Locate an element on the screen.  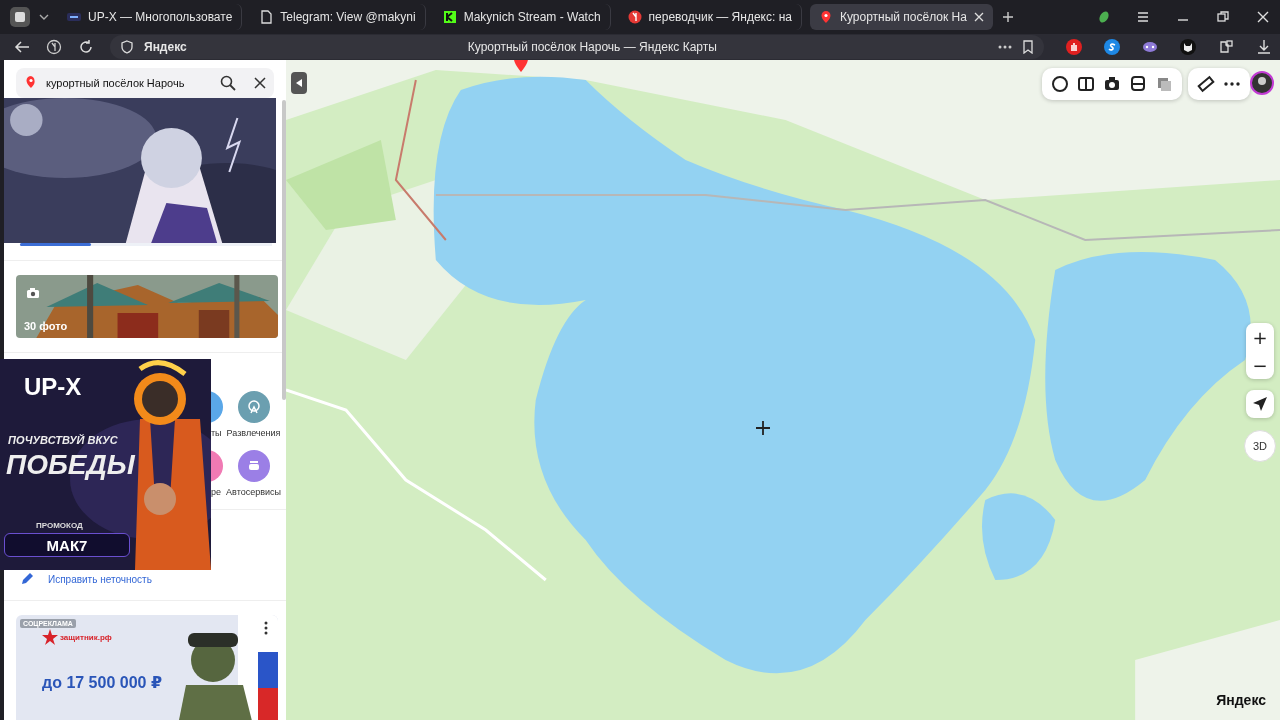
search-bar: курортный посёлок Нарочь is located at coordinates (145, 83).